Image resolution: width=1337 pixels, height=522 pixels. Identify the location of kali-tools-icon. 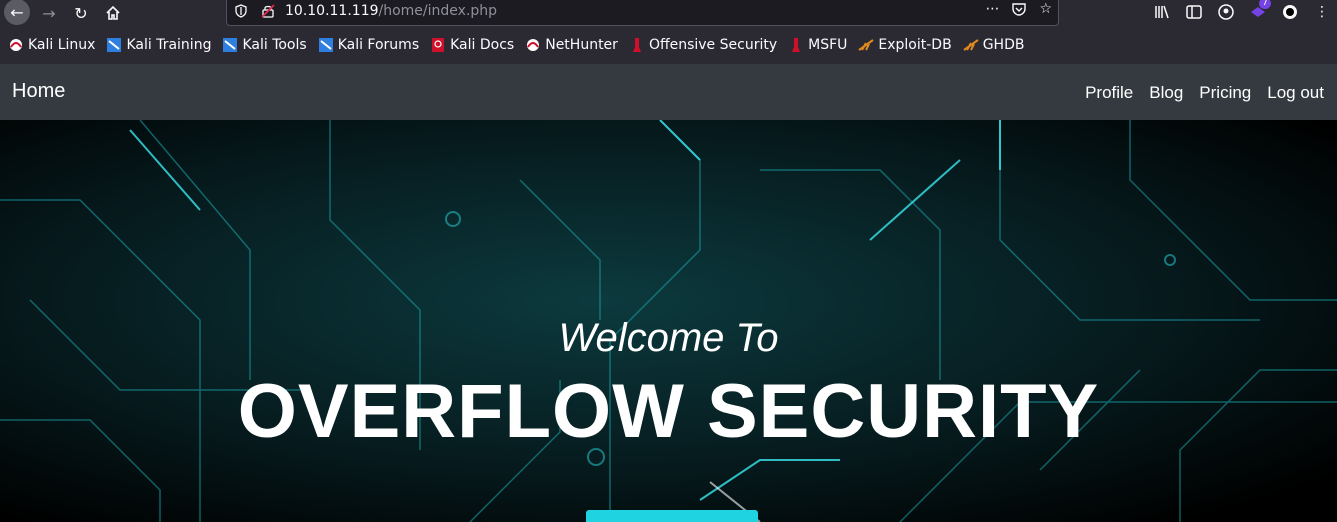
(230, 45).